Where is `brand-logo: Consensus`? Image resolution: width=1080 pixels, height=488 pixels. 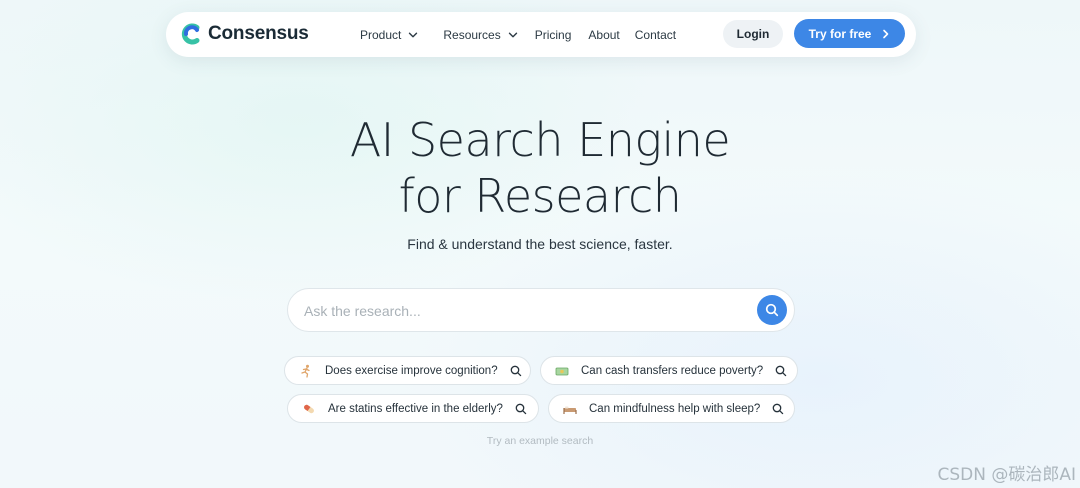 brand-logo: Consensus is located at coordinates (244, 34).